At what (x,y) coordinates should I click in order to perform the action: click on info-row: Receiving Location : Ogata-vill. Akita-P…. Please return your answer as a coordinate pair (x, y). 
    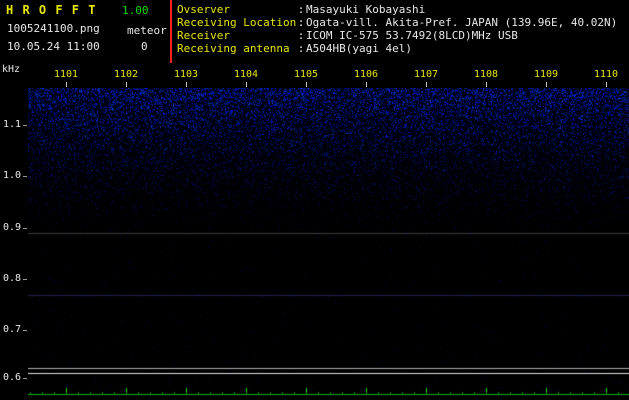
    Looking at the image, I should click on (402, 22).